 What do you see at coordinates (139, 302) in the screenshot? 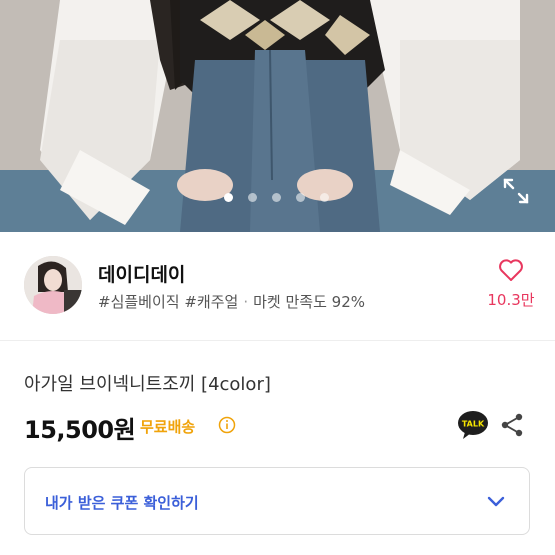
I see `tag-link: #심플베이직` at bounding box center [139, 302].